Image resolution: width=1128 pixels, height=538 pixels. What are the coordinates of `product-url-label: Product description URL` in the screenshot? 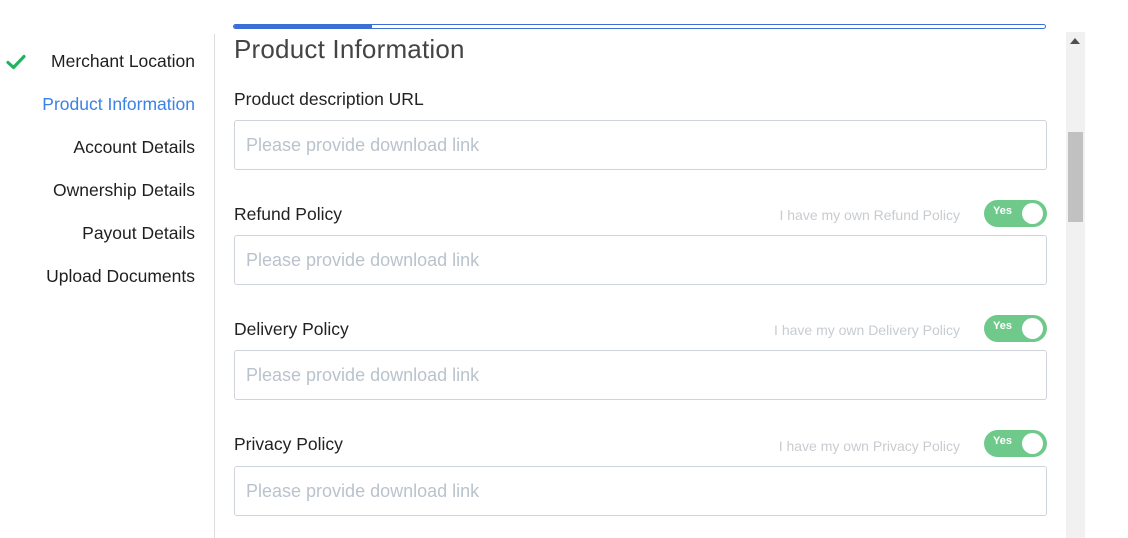 It's located at (329, 99).